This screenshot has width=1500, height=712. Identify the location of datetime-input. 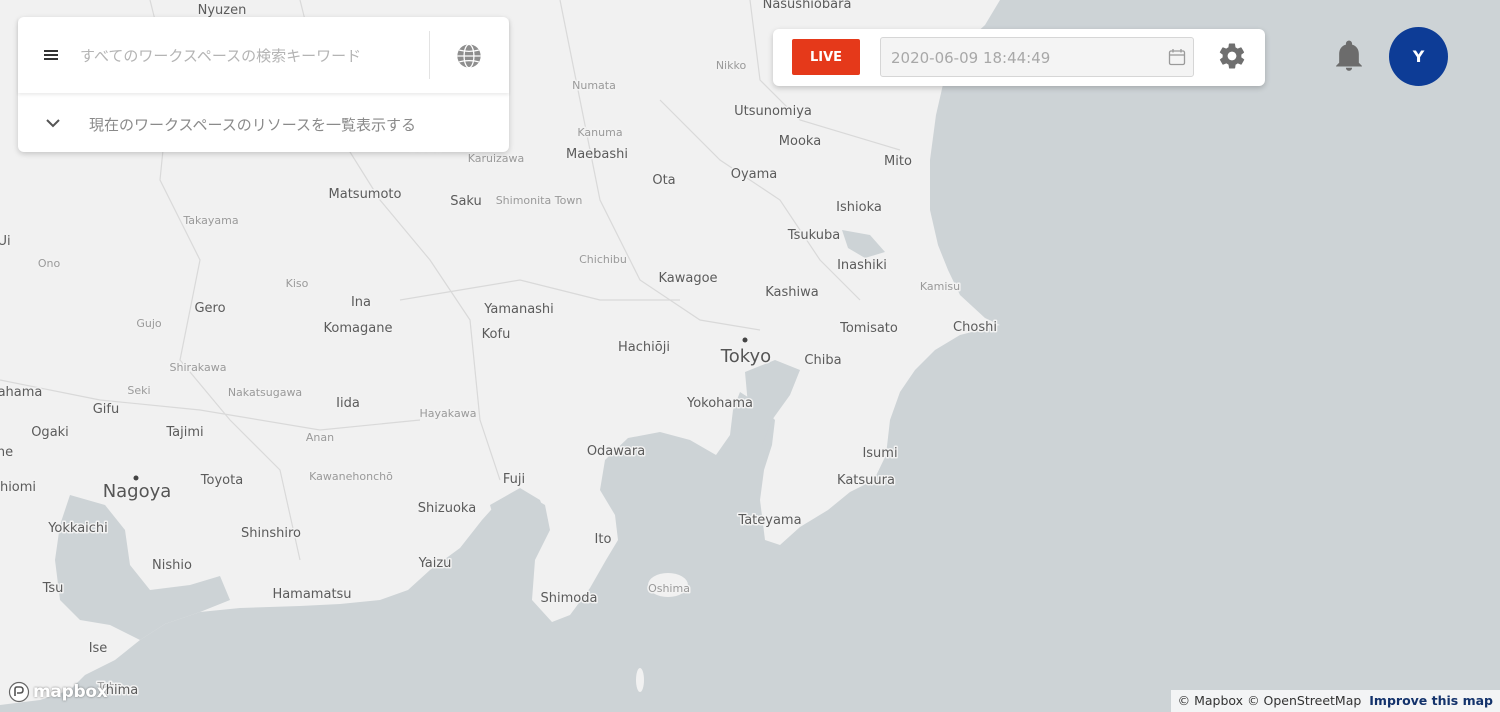
(1021, 58).